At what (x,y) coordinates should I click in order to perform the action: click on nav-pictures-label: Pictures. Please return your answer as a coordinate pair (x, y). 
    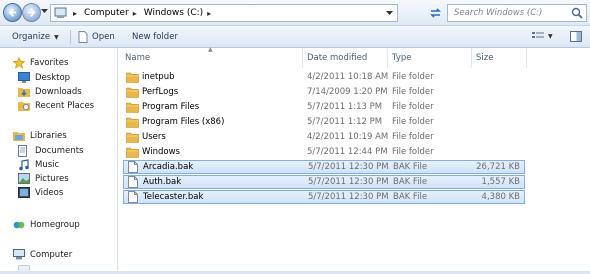
    Looking at the image, I should click on (52, 178).